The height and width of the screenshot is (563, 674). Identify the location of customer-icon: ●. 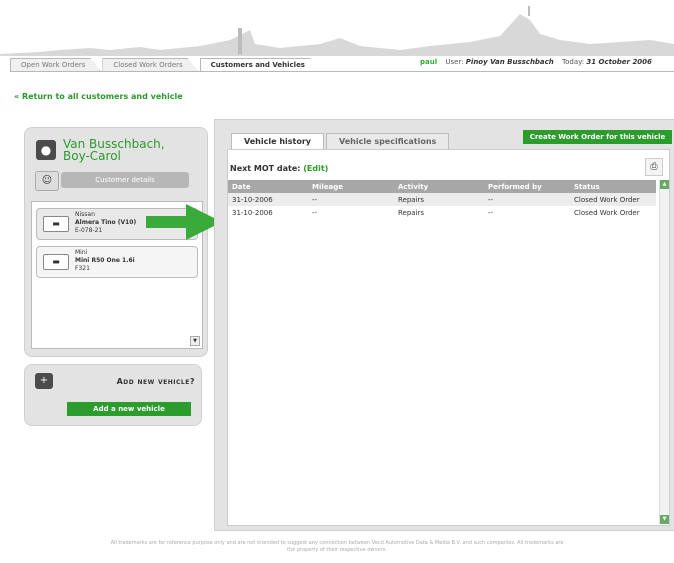
(46, 150).